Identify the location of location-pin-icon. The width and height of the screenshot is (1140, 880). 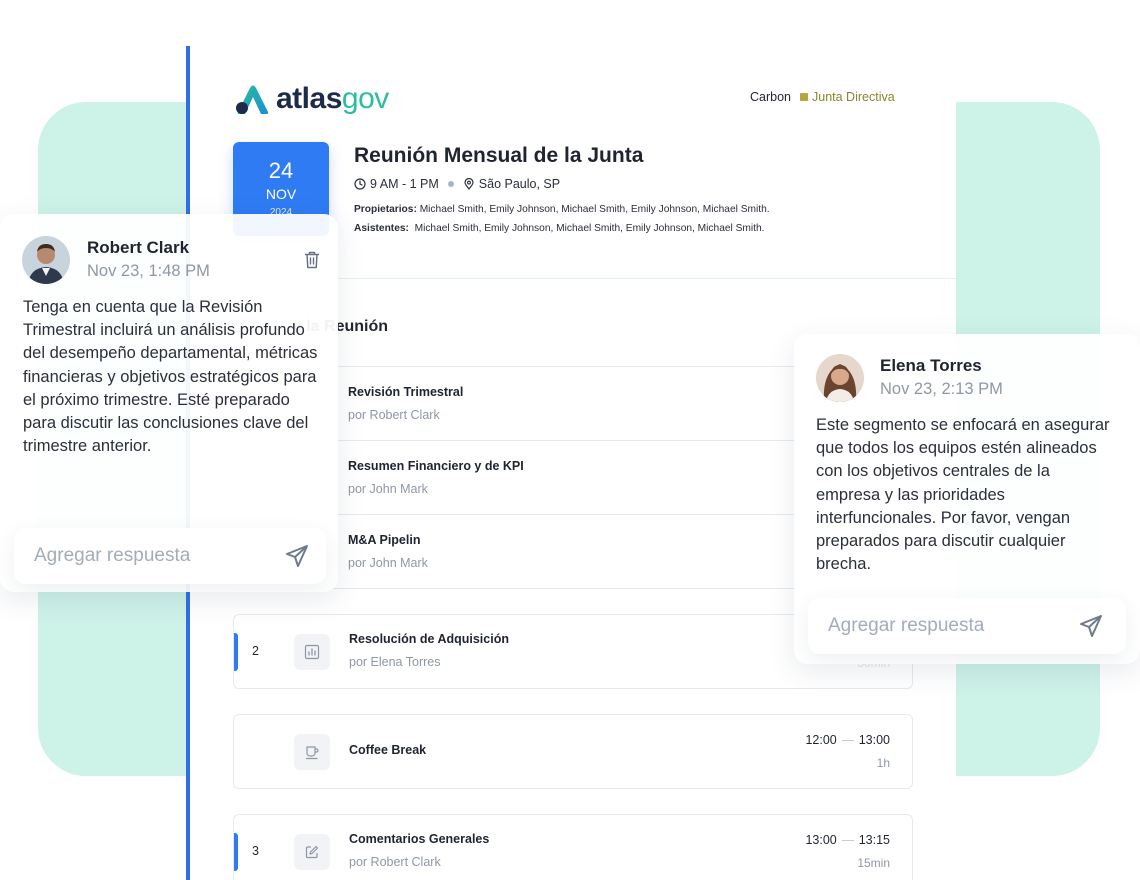
(469, 184).